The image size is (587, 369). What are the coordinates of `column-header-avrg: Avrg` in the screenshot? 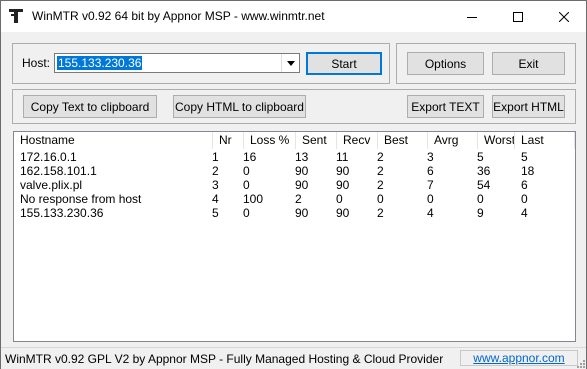 It's located at (453, 140).